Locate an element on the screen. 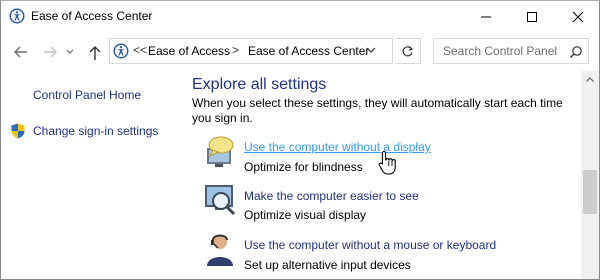 This screenshot has height=280, width=600. minimize-icon is located at coordinates (486, 17).